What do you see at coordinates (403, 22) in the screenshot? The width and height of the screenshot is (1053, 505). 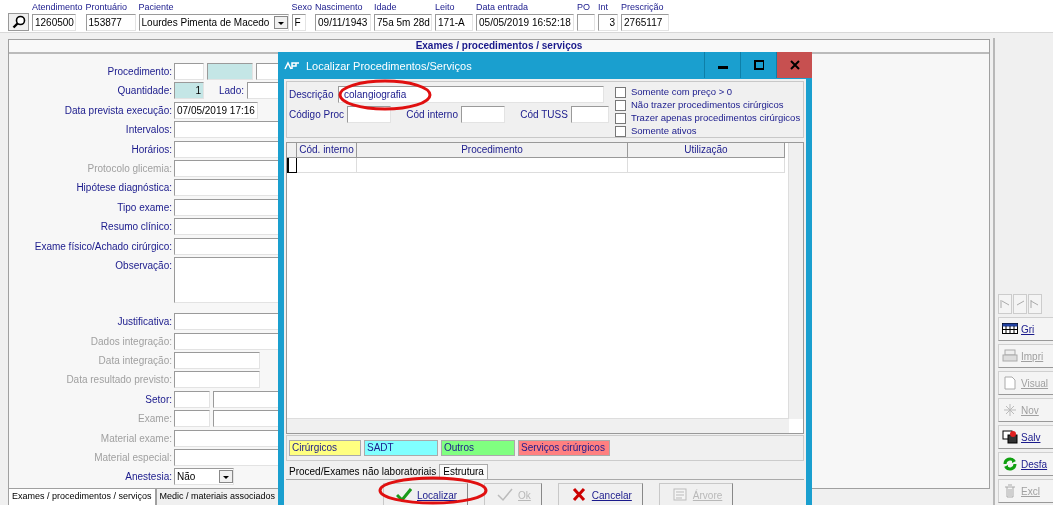 I see `input-field: 75a 5m 28d` at bounding box center [403, 22].